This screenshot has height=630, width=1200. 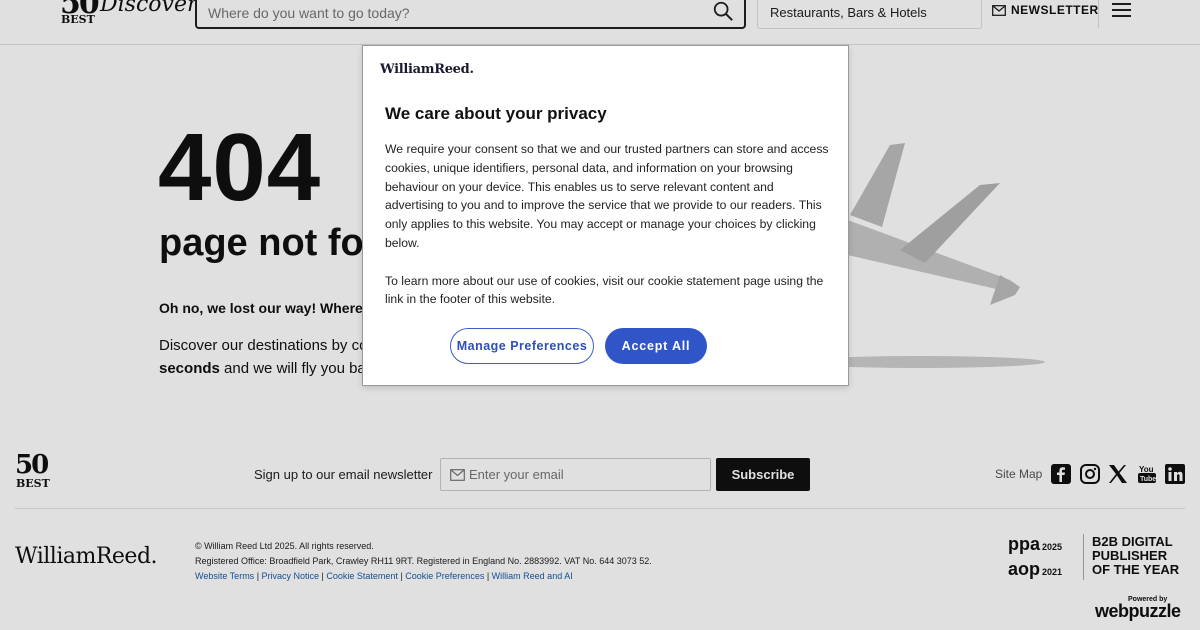 What do you see at coordinates (522, 346) in the screenshot?
I see `manage-preferences-button: Manage Preferences` at bounding box center [522, 346].